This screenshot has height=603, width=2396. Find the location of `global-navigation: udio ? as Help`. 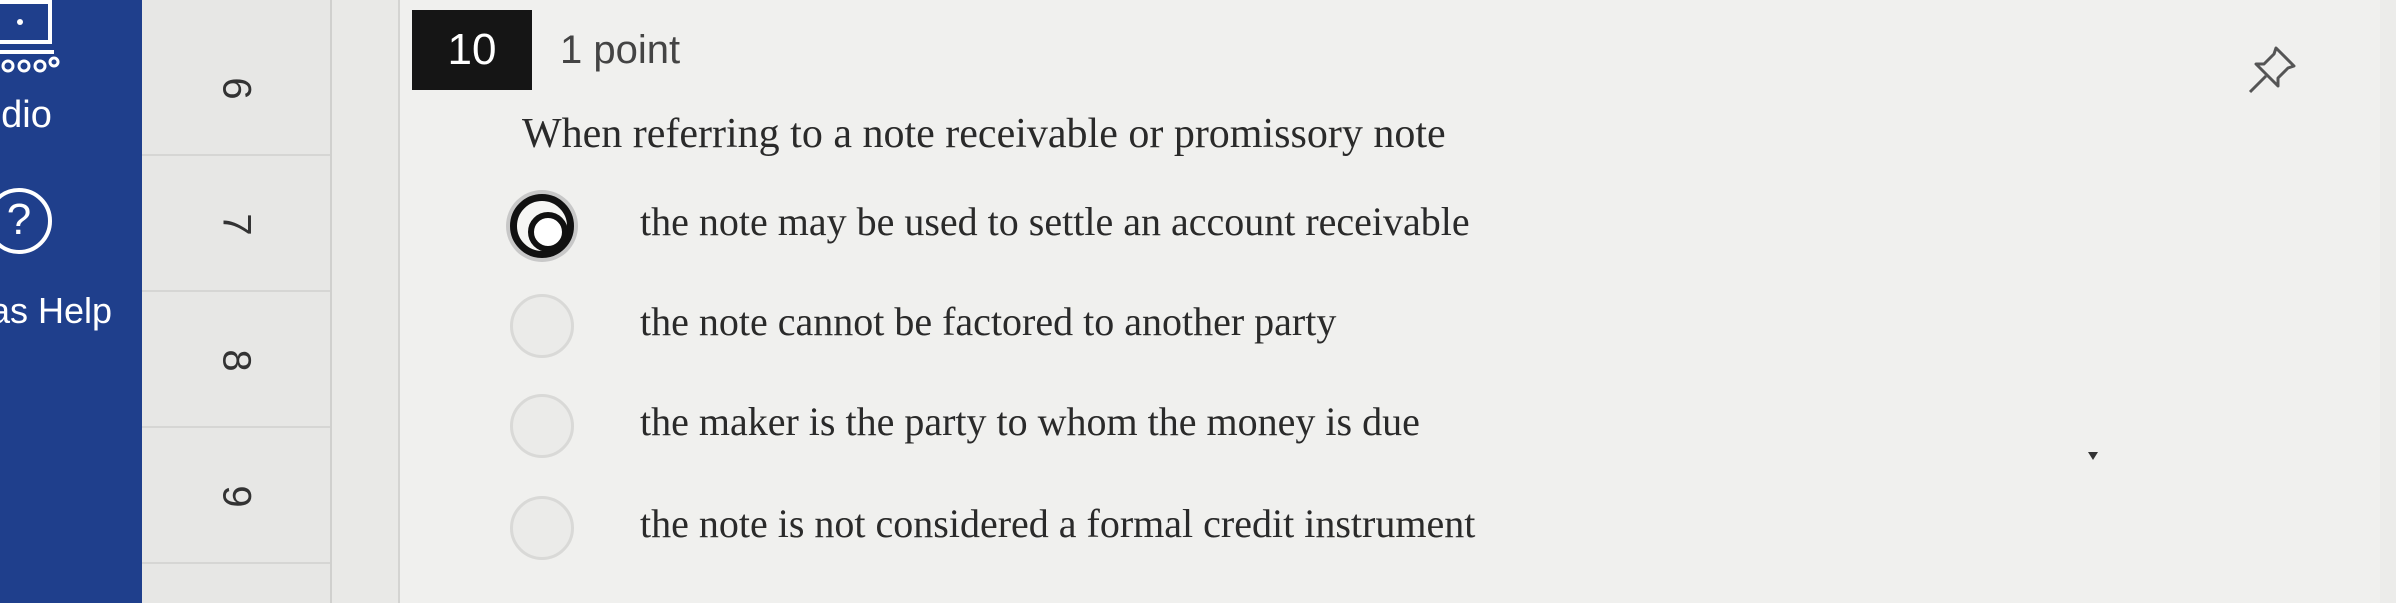

global-navigation: udio ? as Help is located at coordinates (71, 301).